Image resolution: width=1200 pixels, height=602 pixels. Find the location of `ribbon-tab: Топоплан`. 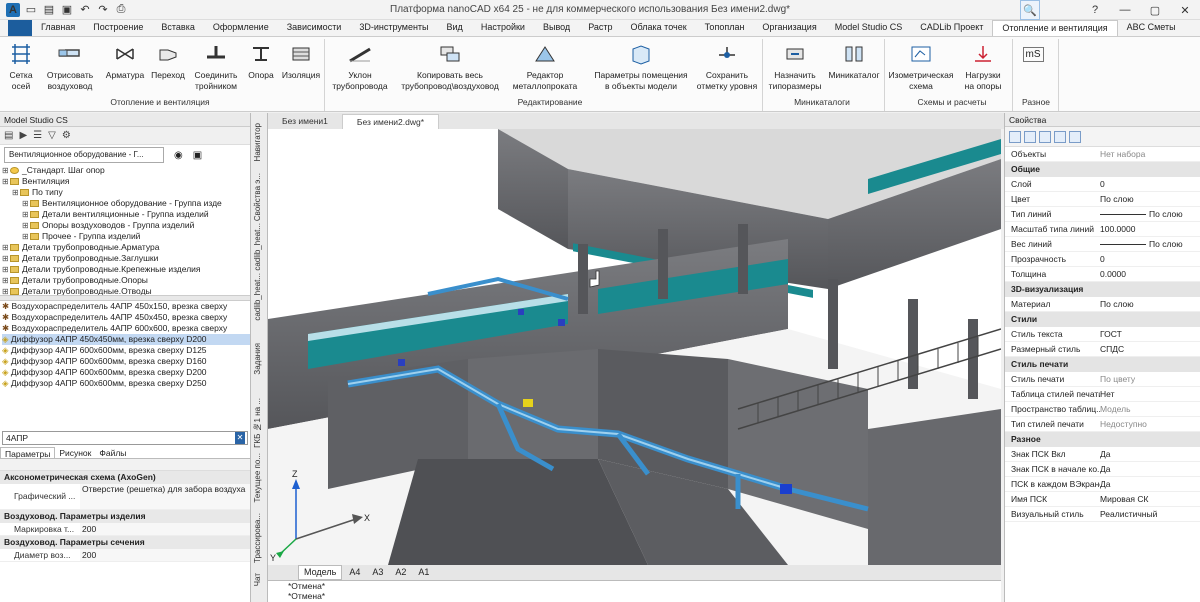

ribbon-tab: Топоплан is located at coordinates (725, 28).